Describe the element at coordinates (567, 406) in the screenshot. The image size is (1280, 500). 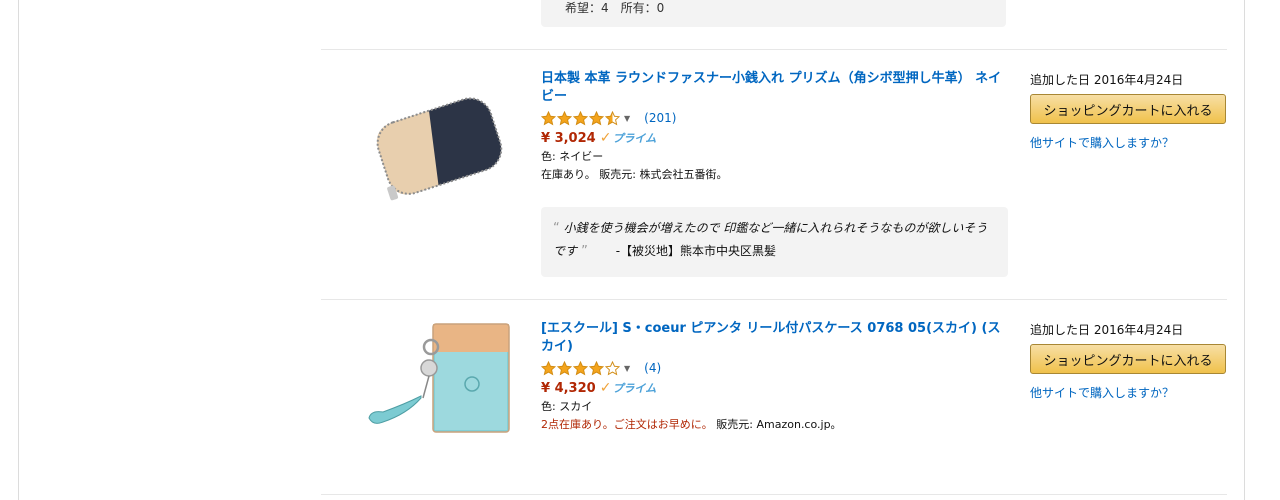
I see `color-text: 色: スカイ` at that location.